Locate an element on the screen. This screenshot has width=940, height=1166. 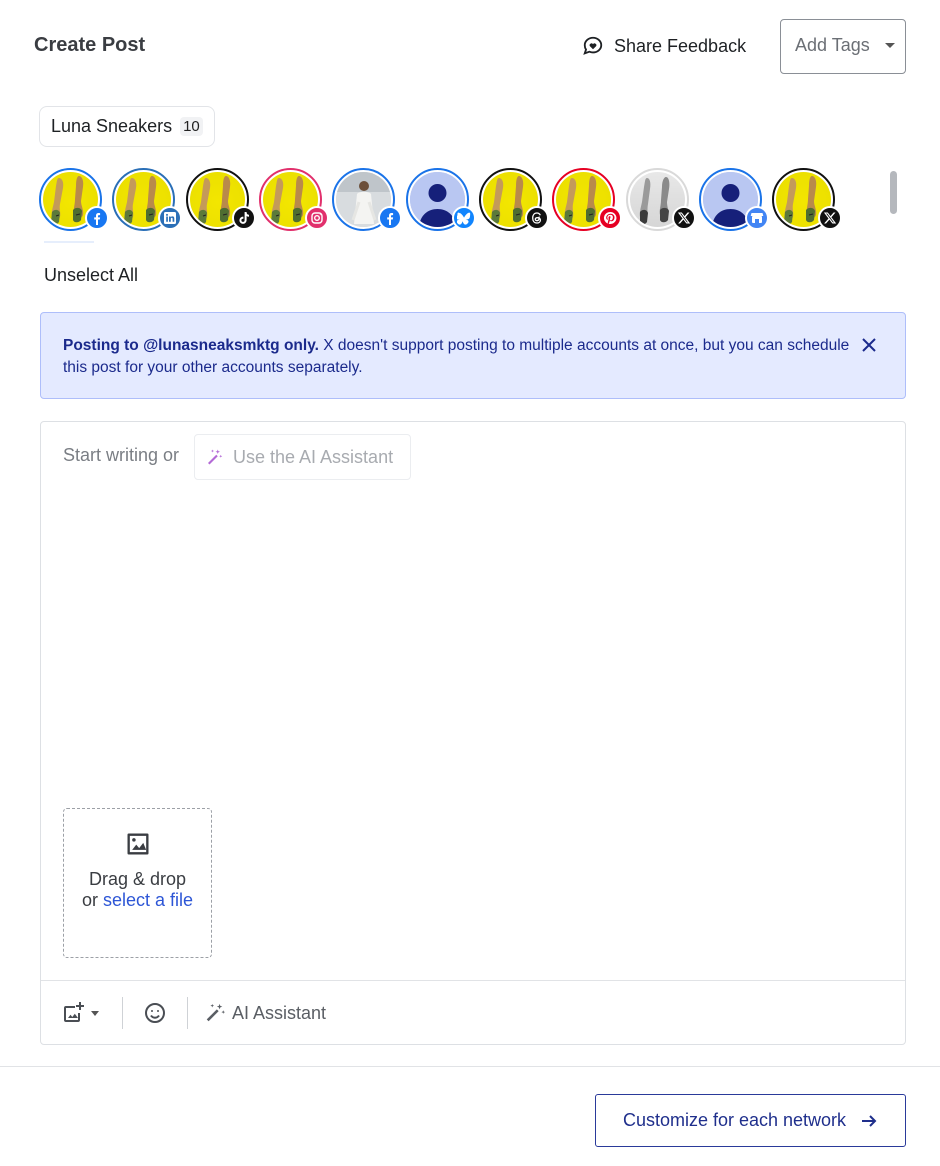
editor-placeholder: Start writing or is located at coordinates (121, 455).